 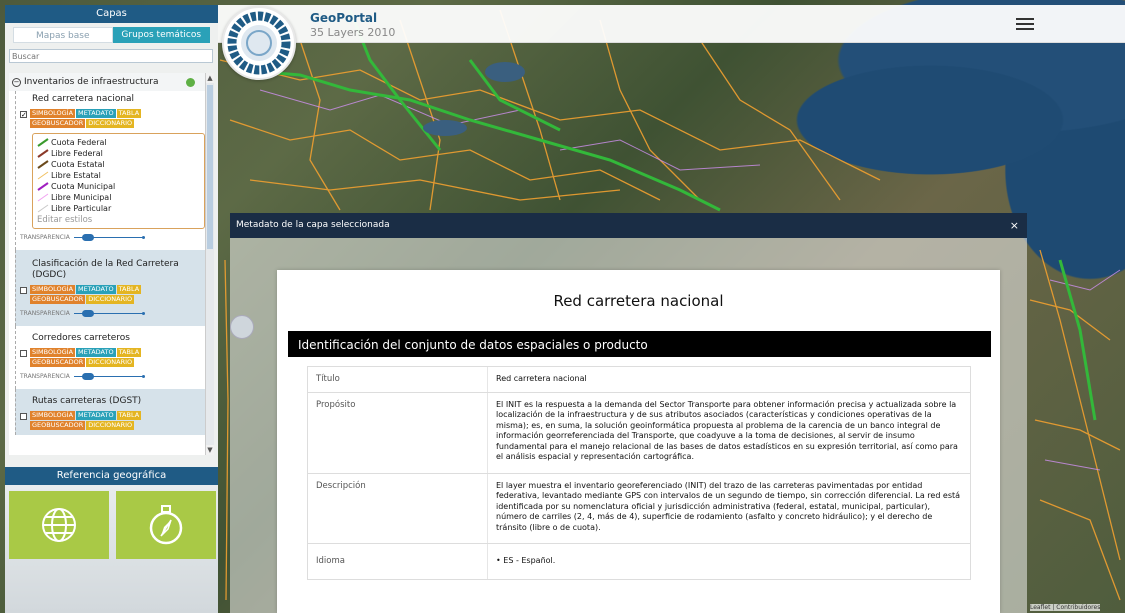 I want to click on row-key: Título, so click(x=398, y=379).